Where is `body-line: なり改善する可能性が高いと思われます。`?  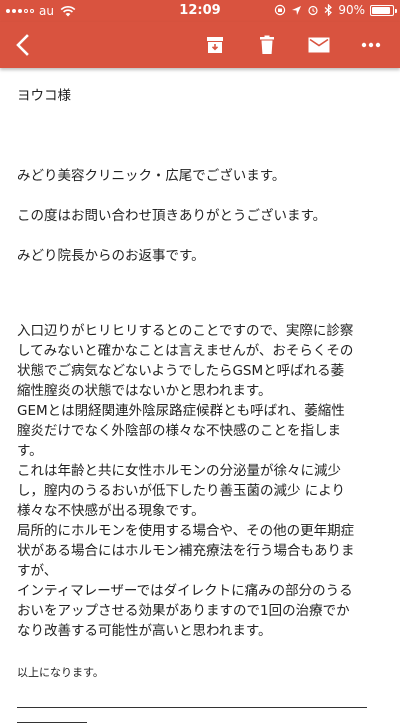
body-line: なり改善する可能性が高いと思われます。 is located at coordinates (144, 631).